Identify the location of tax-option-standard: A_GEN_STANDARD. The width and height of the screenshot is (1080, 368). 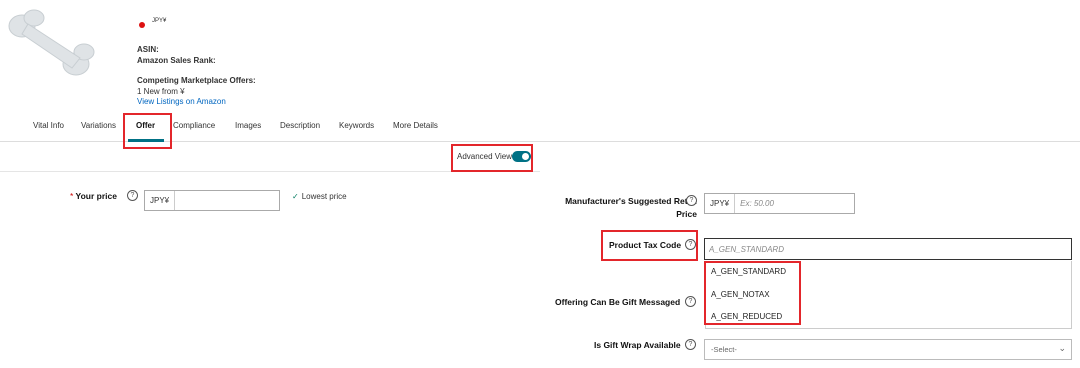
(748, 271).